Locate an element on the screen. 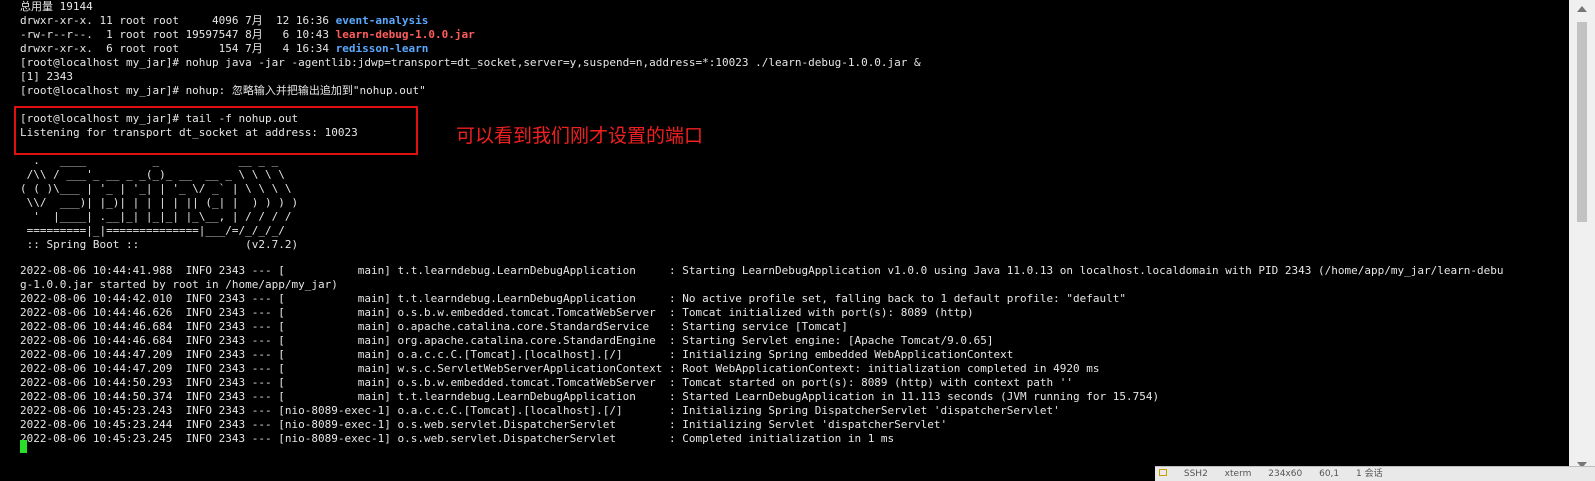  status-protocol: SSH2 is located at coordinates (1195, 474).